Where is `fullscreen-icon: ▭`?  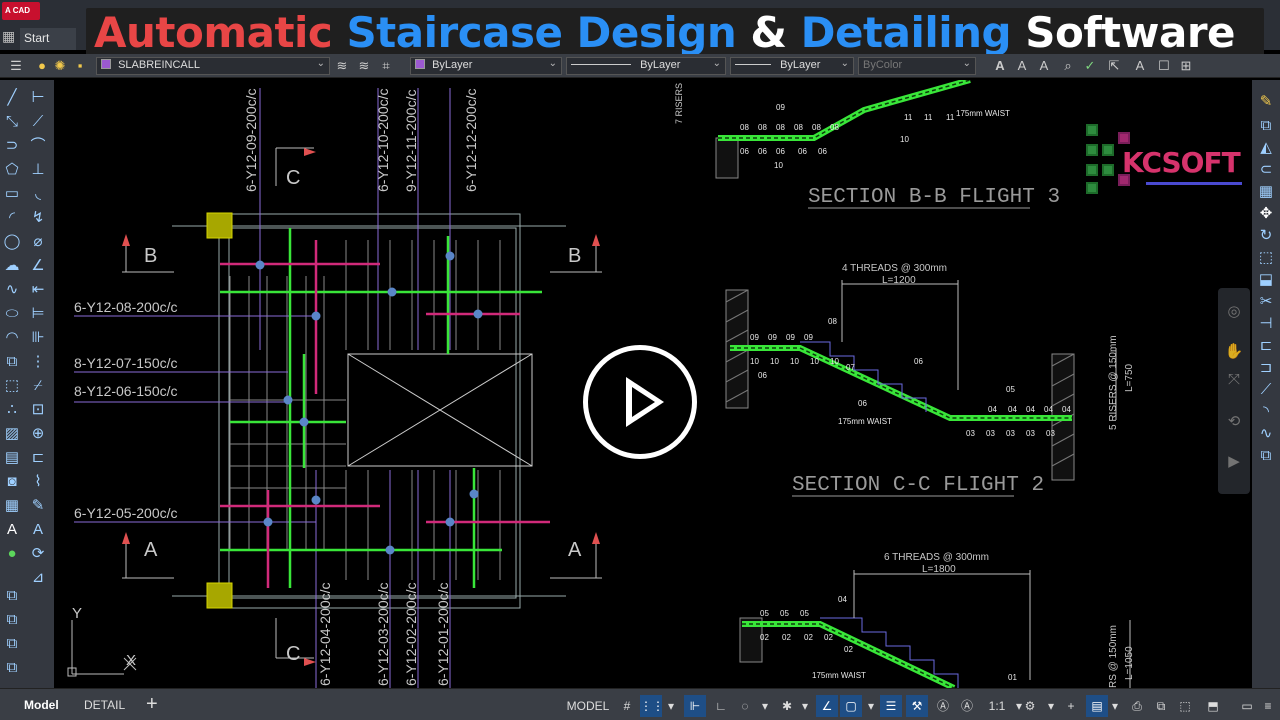 fullscreen-icon: ▭ is located at coordinates (1247, 706).